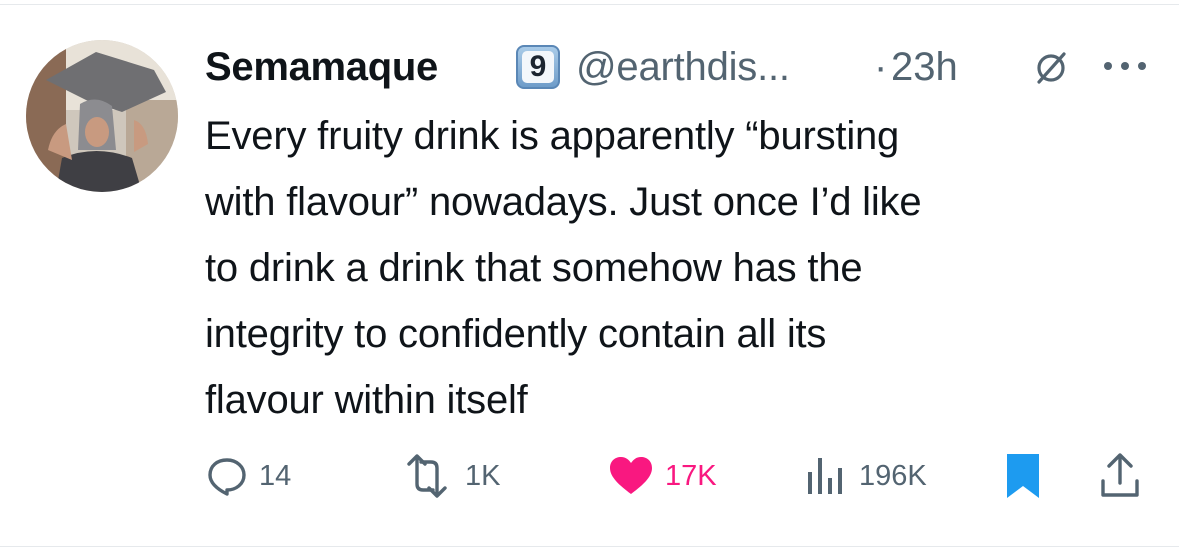 This screenshot has width=1179, height=552. Describe the element at coordinates (589, 476) in the screenshot. I see `action-bar: 14 1K 17K 196K` at that location.